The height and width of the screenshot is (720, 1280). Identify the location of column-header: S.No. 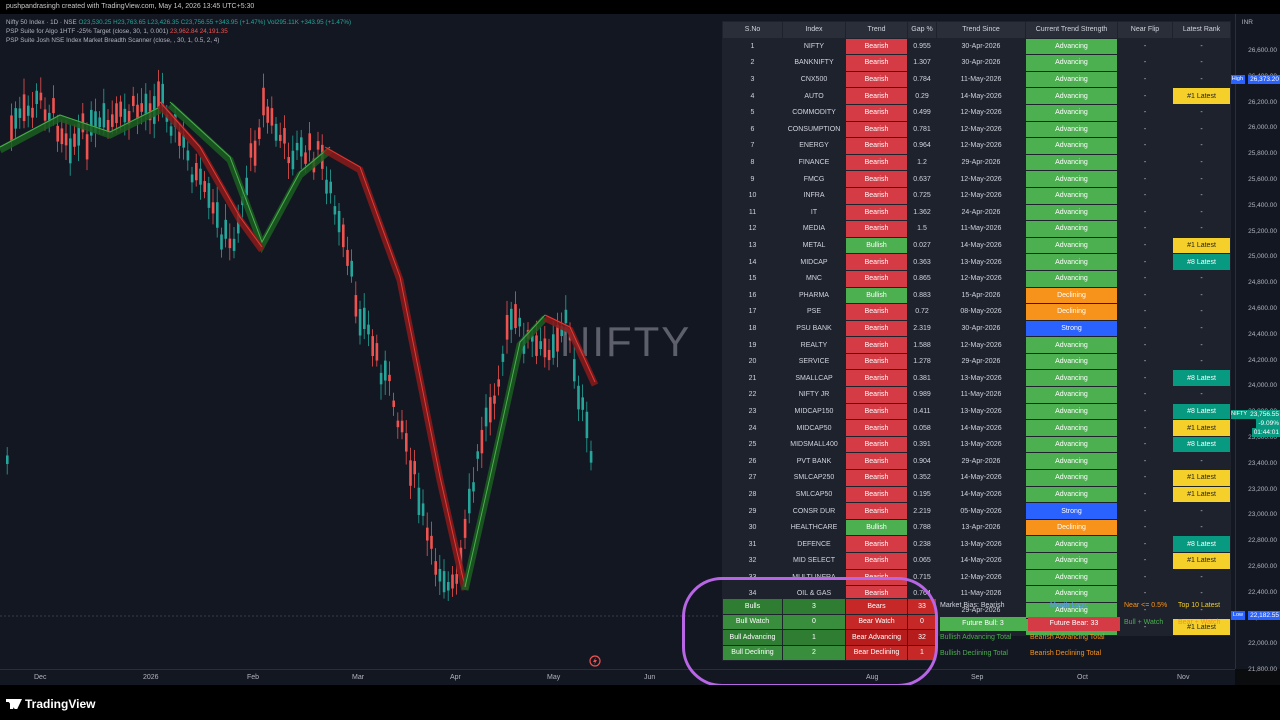
(752, 30).